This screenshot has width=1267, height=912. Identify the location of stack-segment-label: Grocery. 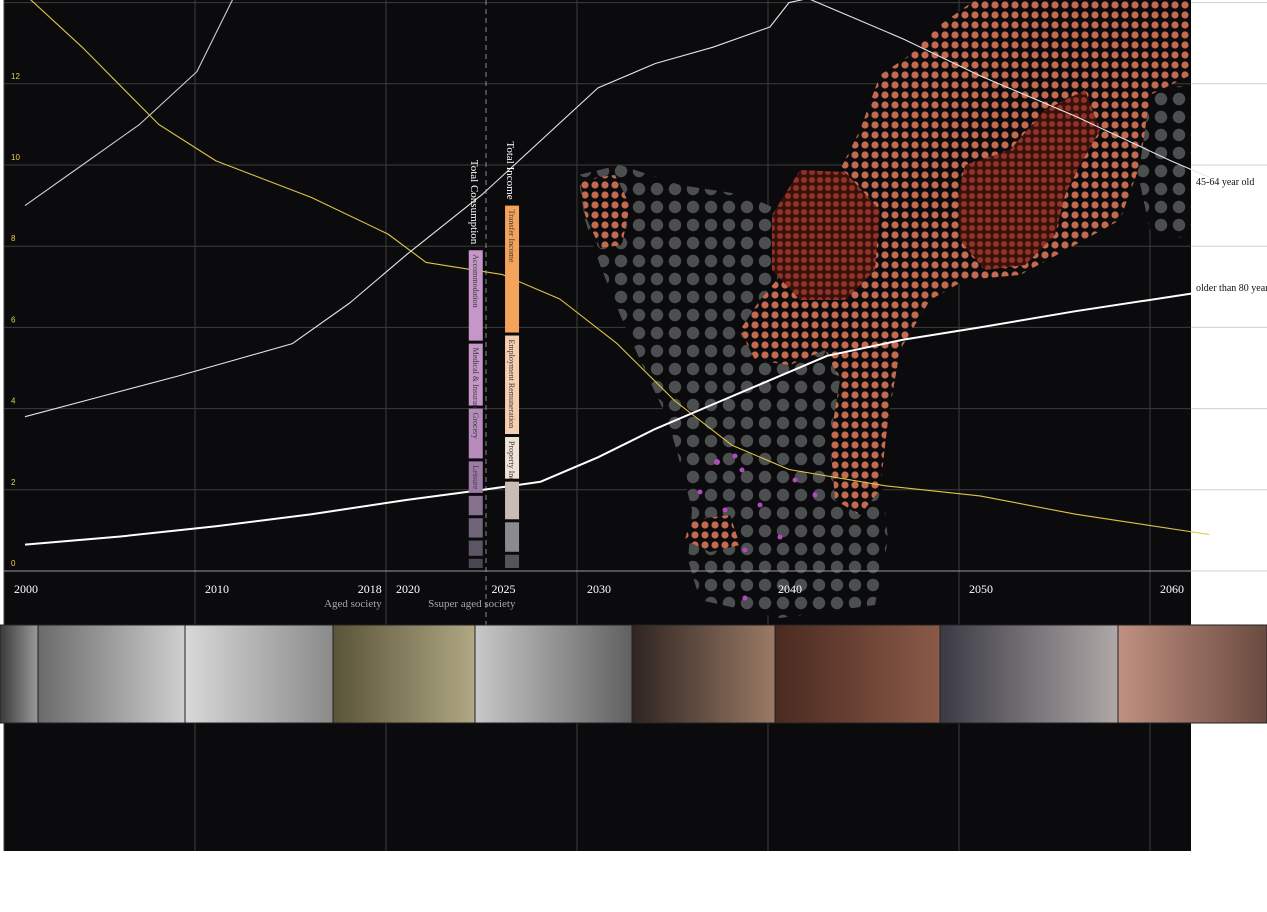
(475, 426).